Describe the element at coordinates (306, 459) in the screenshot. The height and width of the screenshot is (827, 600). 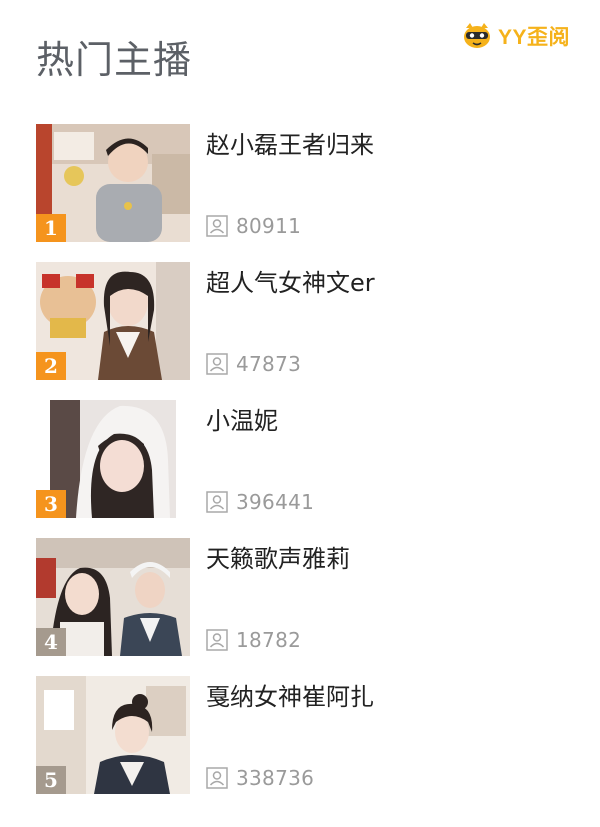
I see `list-item: 3 小温妮 396441` at that location.